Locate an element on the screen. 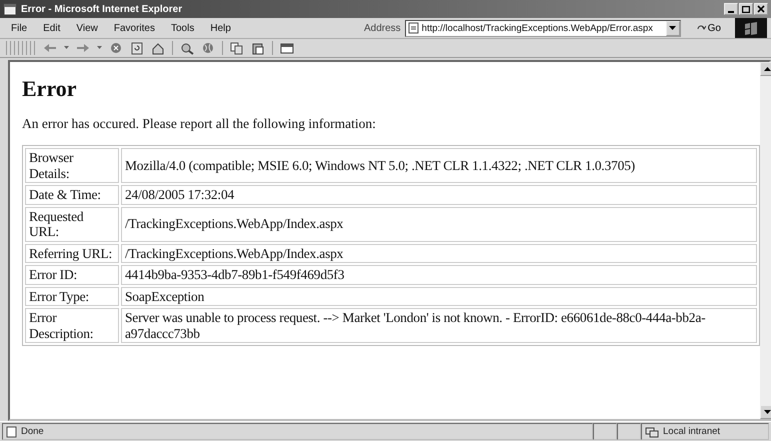 The height and width of the screenshot is (441, 771). menu-item: Help is located at coordinates (220, 28).